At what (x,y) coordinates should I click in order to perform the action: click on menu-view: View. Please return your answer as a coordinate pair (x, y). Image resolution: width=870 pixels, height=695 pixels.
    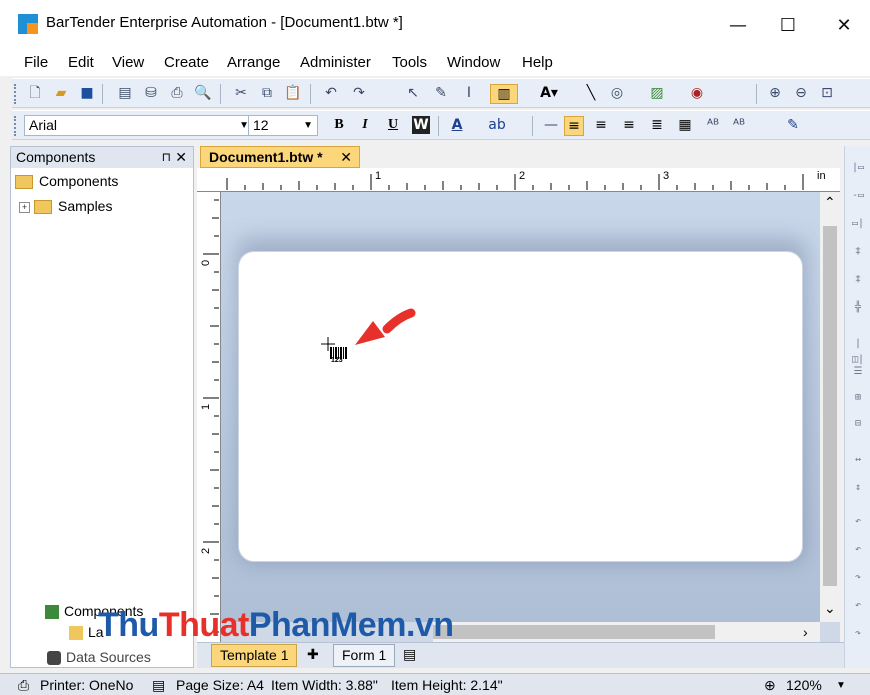
    Looking at the image, I should click on (128, 62).